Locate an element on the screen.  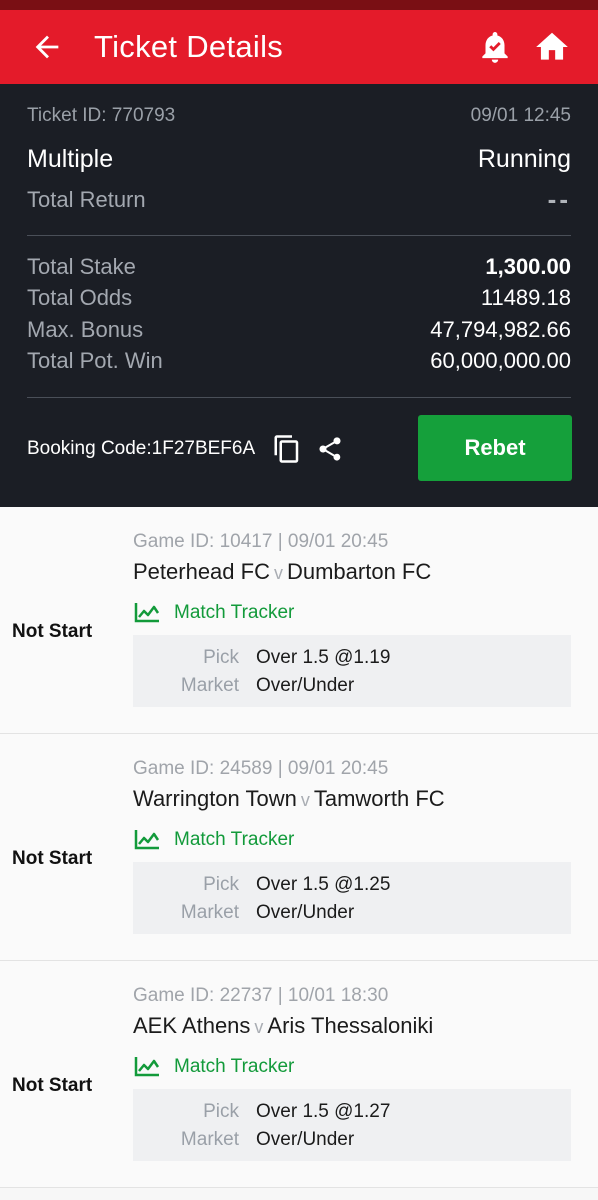
match-teams: AEK Athens v Aris Thessaloniki is located at coordinates (283, 1026).